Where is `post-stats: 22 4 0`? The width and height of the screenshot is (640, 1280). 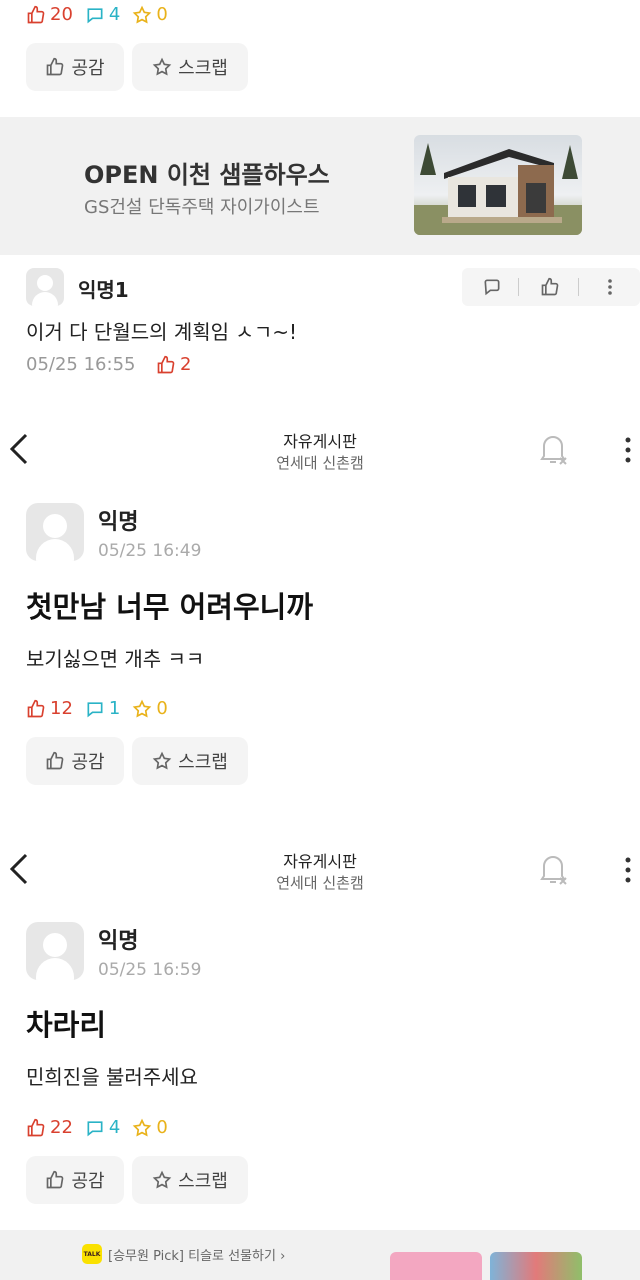
post-stats: 22 4 0 is located at coordinates (103, 1127).